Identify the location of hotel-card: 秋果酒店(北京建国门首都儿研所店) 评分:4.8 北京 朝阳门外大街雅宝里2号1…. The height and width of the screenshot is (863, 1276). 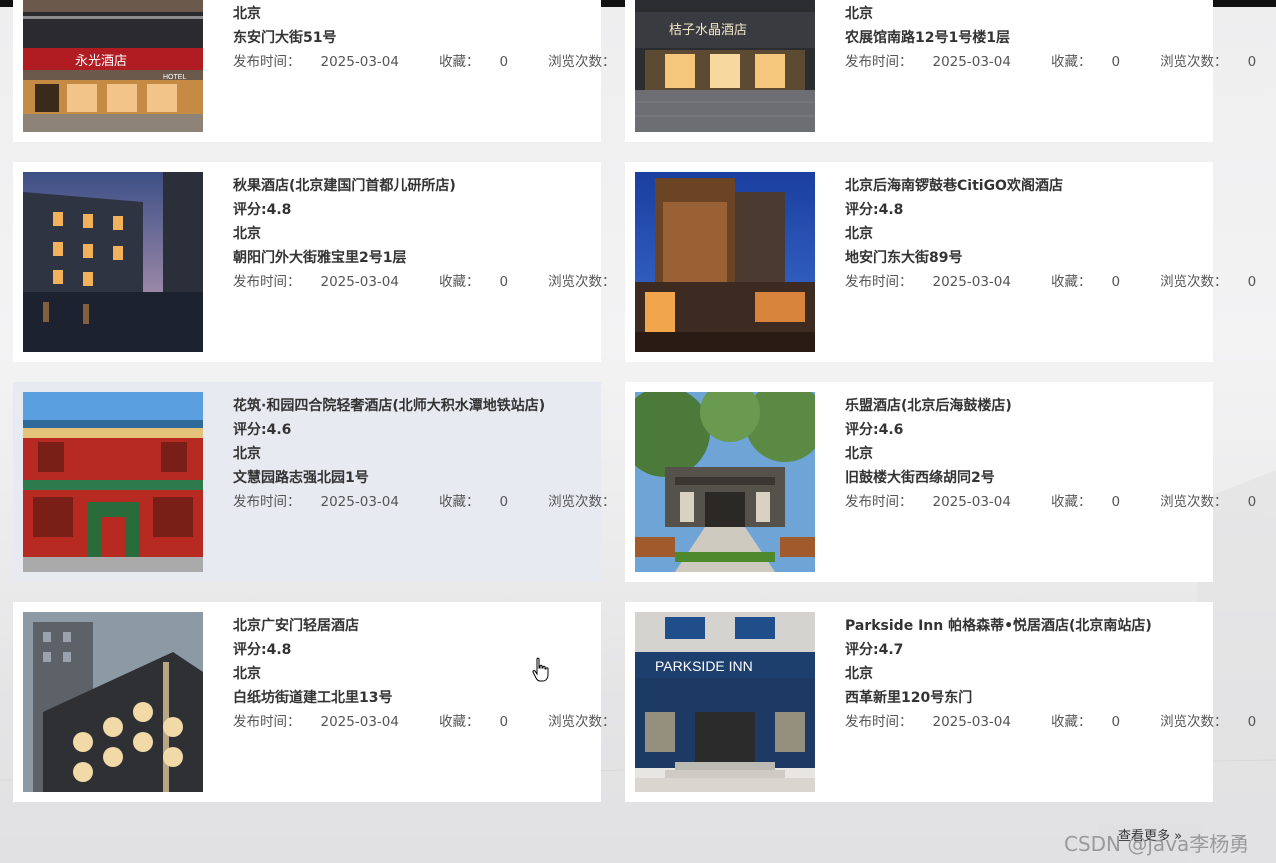
(328, 262).